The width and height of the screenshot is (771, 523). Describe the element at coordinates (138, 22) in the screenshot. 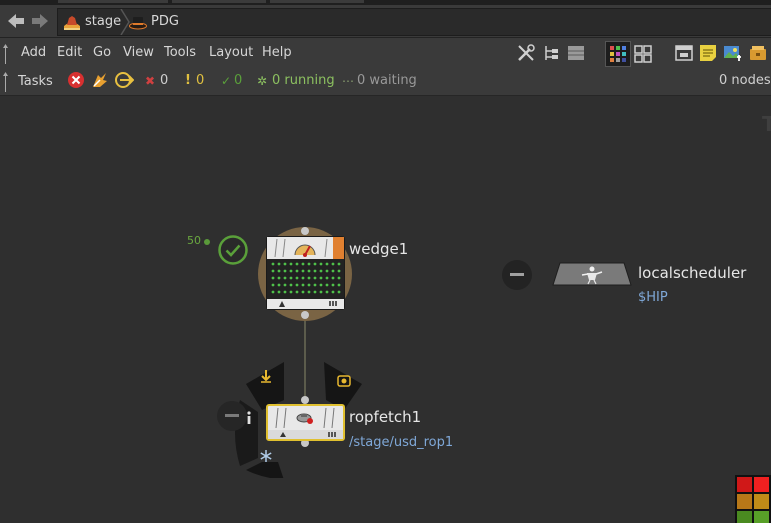

I see `top-hat-icon` at that location.